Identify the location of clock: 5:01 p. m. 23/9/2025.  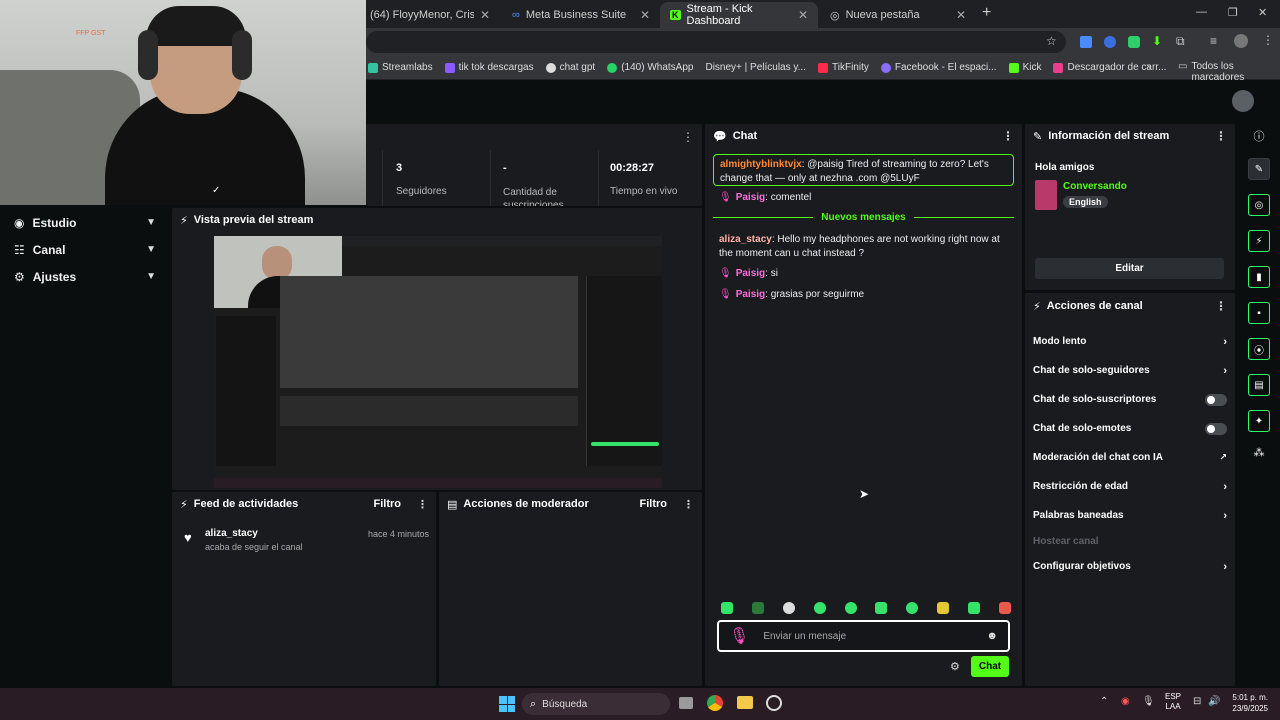
(1247, 703).